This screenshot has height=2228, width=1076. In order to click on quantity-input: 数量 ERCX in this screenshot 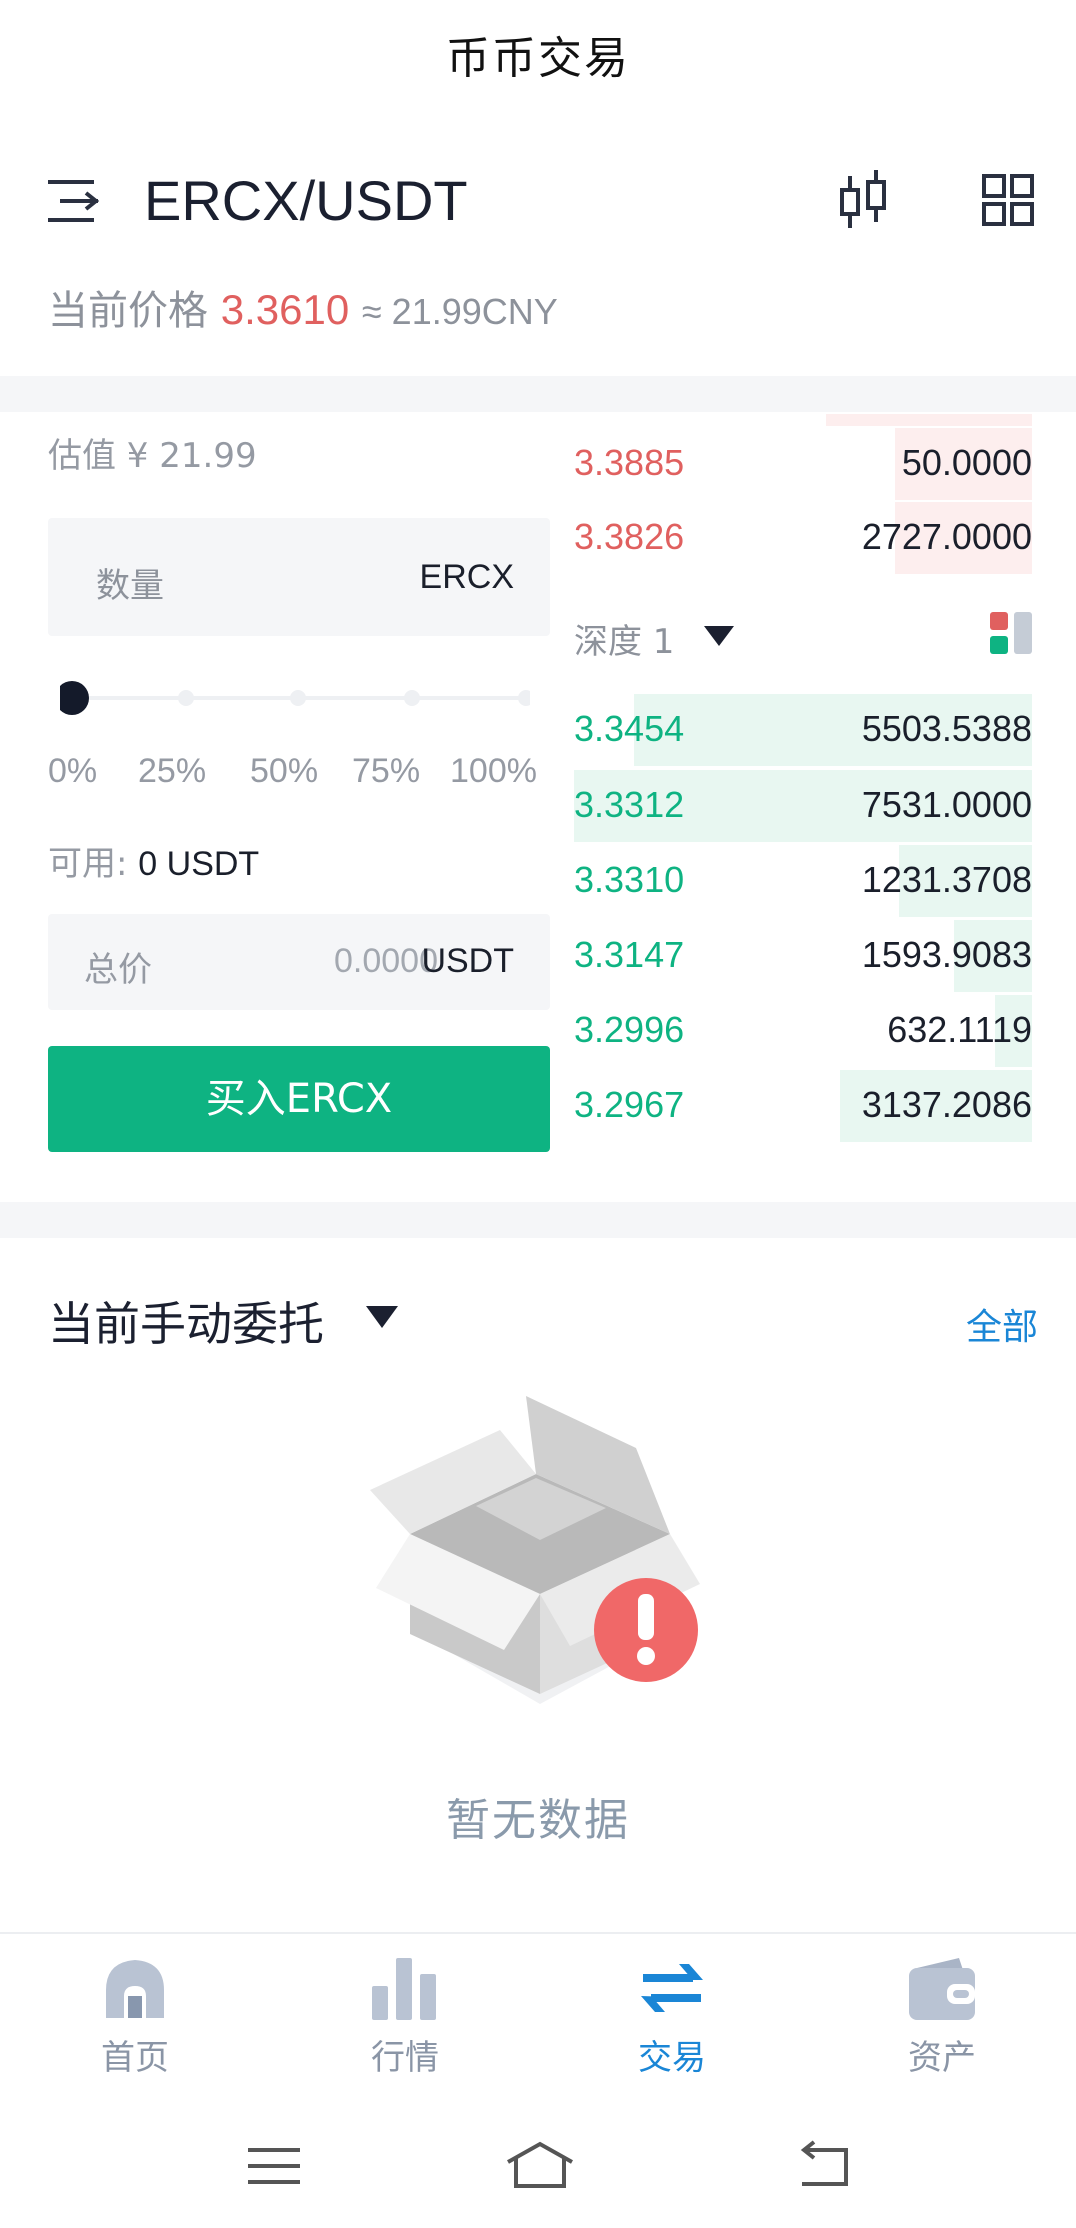, I will do `click(299, 577)`.